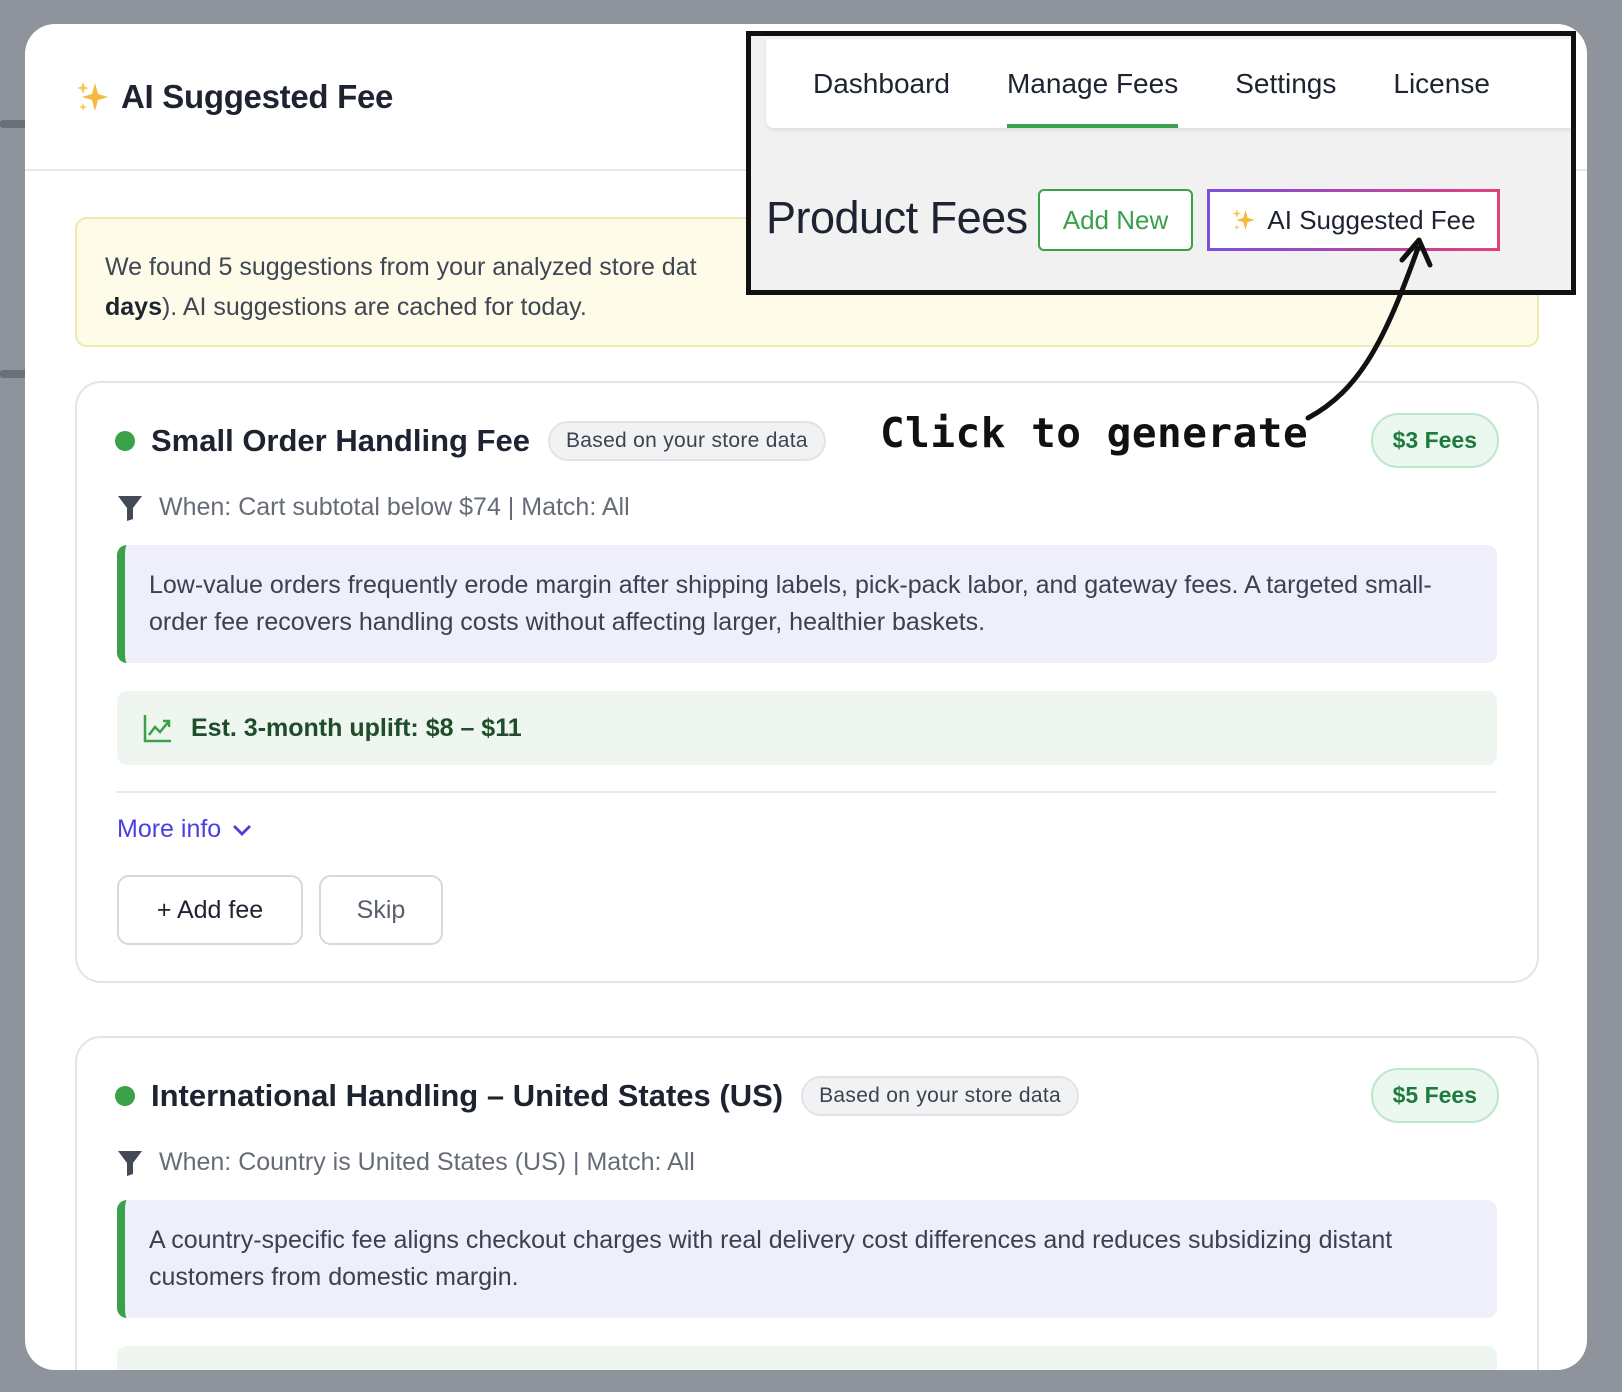 This screenshot has width=1622, height=1392. I want to click on top-nav: Dashboard Manage Fees Settings License, so click(1168, 83).